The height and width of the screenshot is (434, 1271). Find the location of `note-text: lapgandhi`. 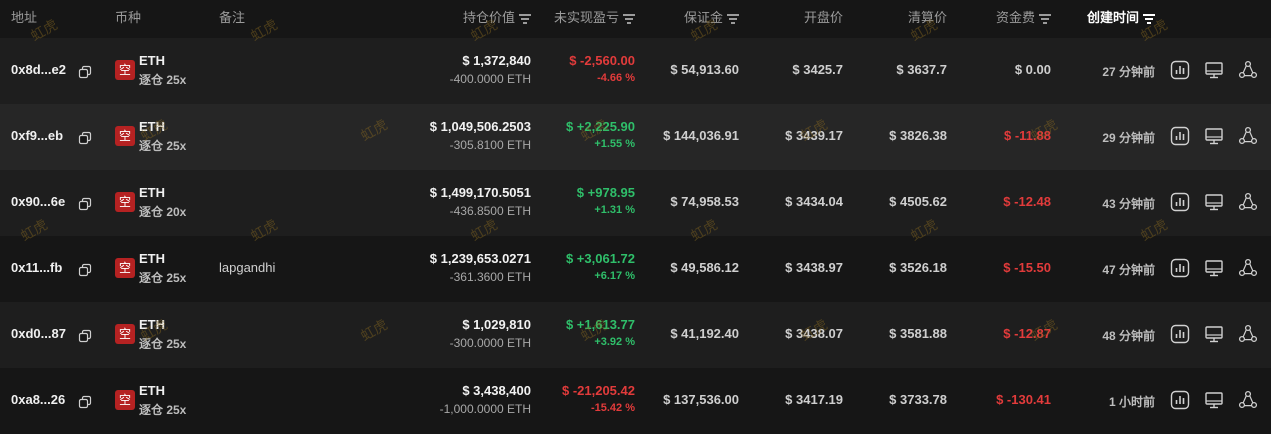

note-text: lapgandhi is located at coordinates (247, 267).